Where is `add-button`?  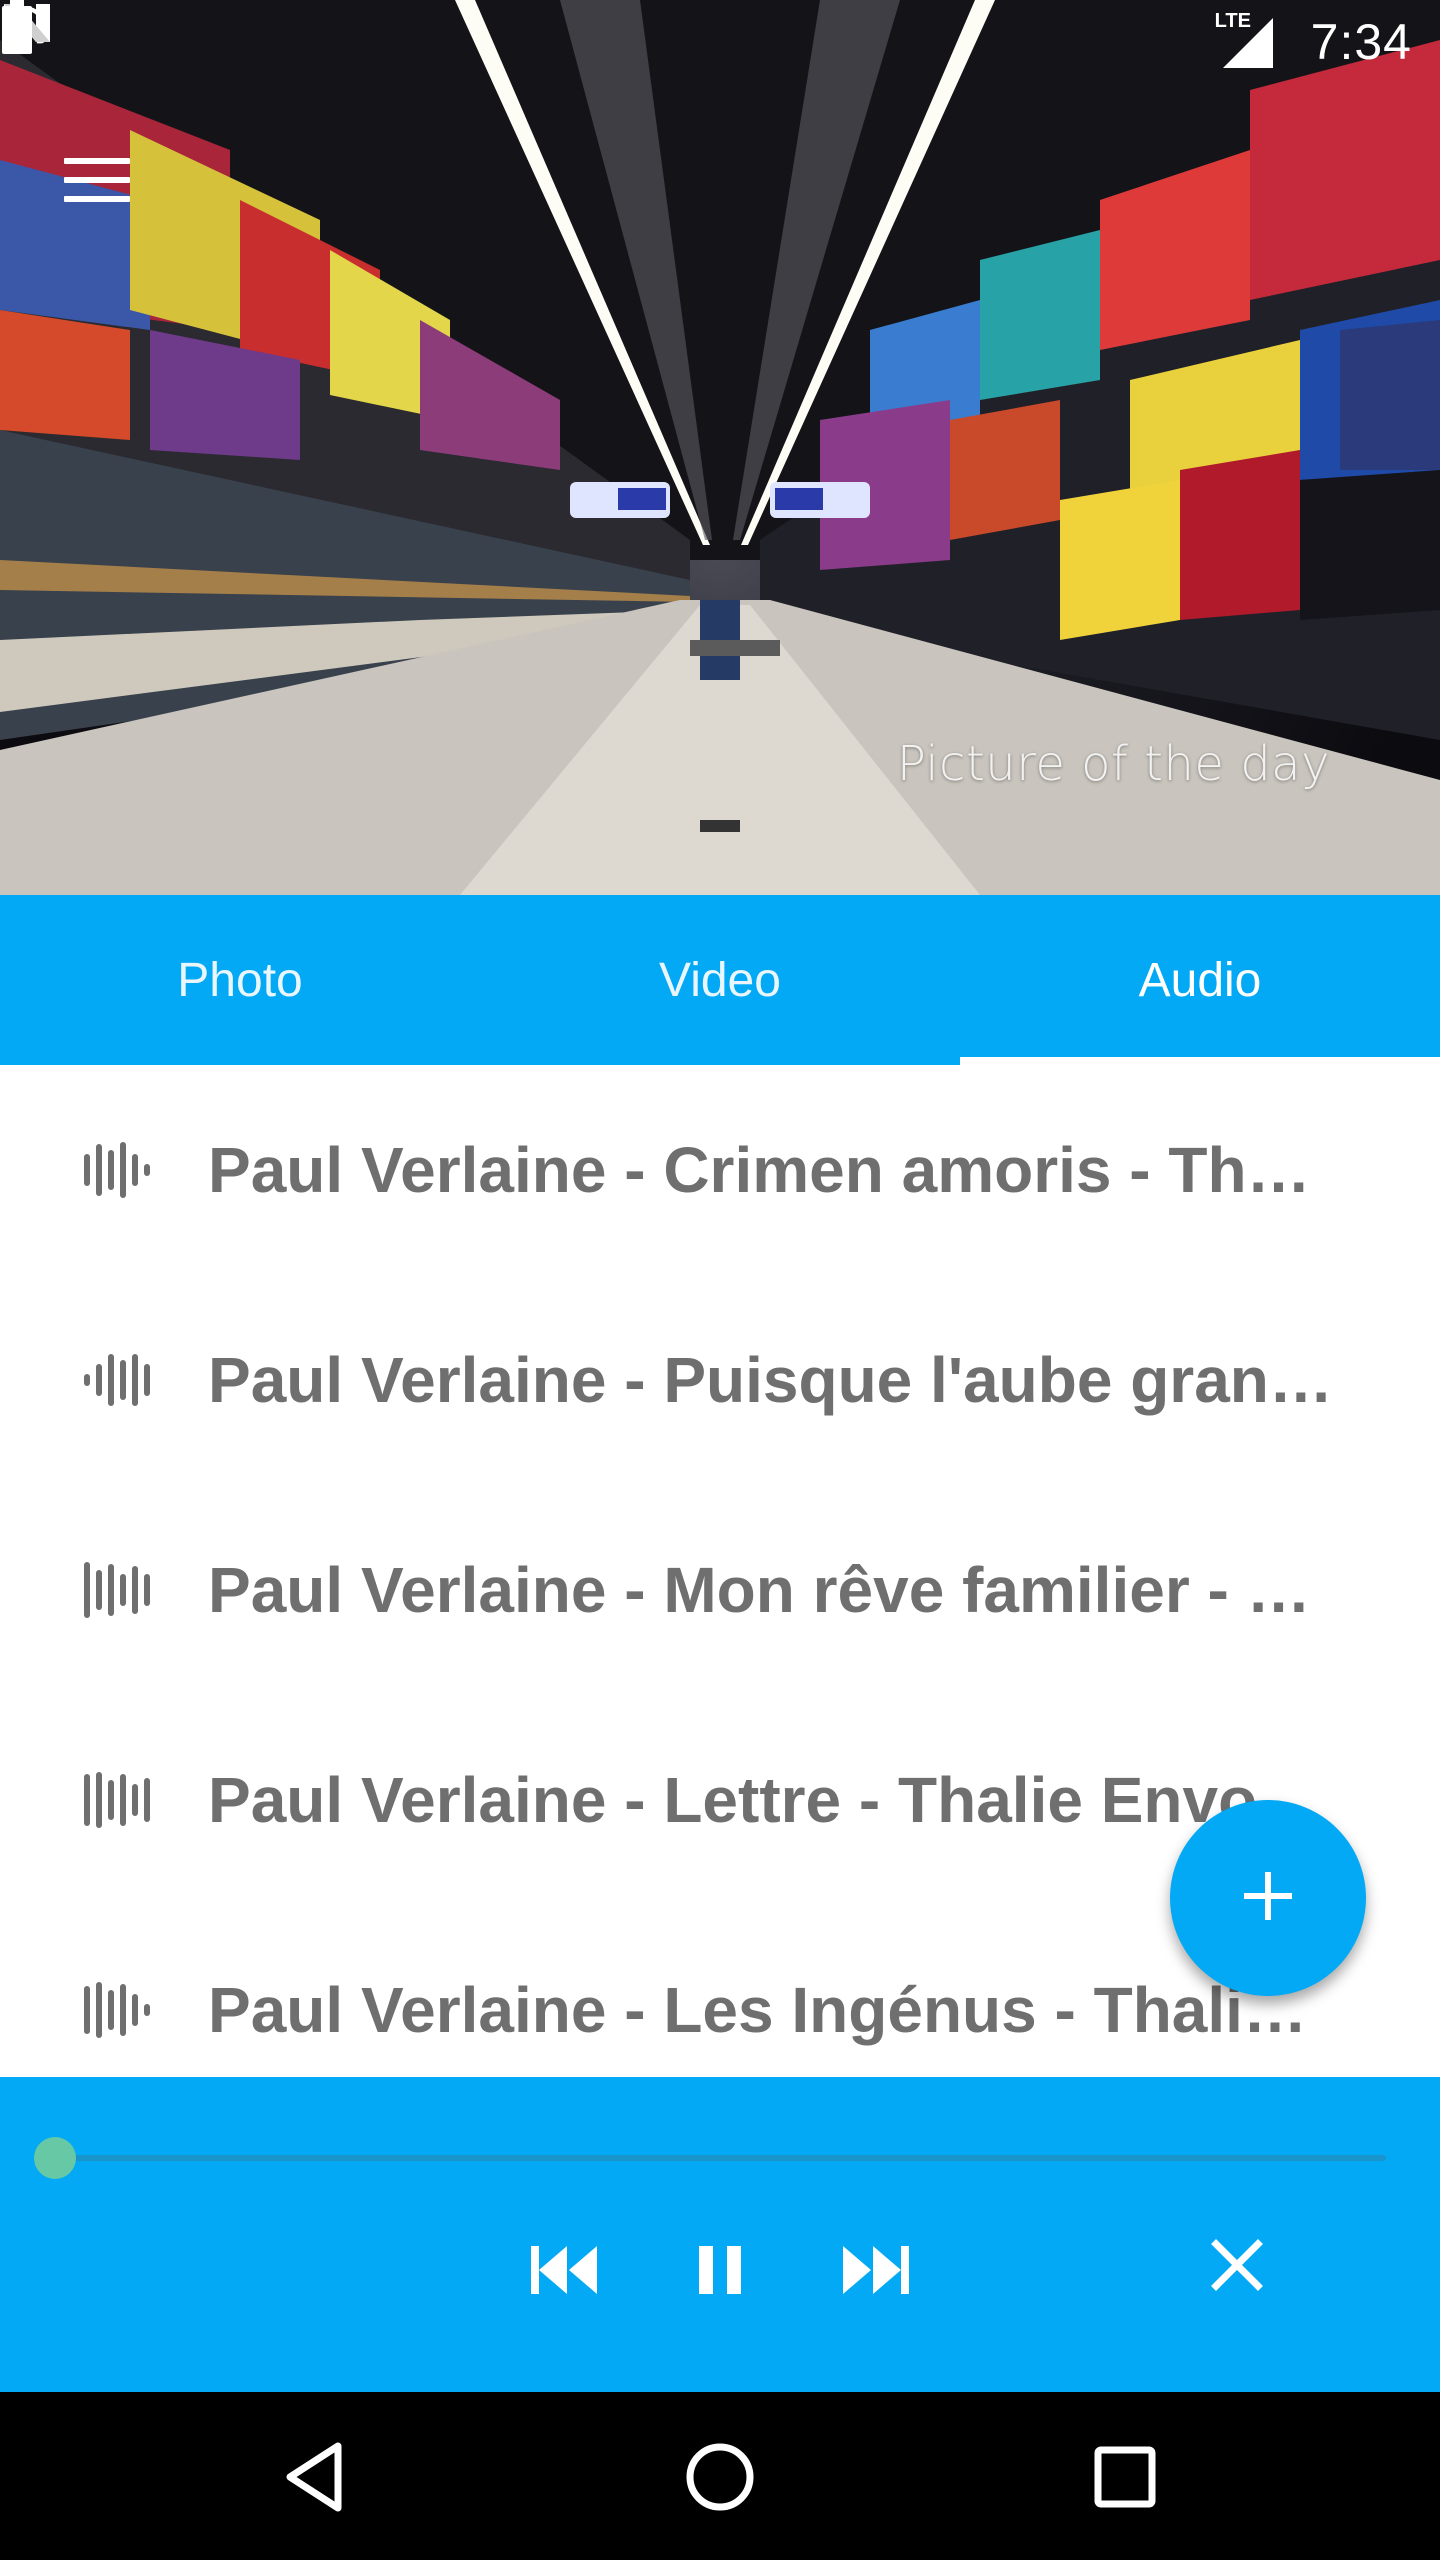 add-button is located at coordinates (1268, 1898).